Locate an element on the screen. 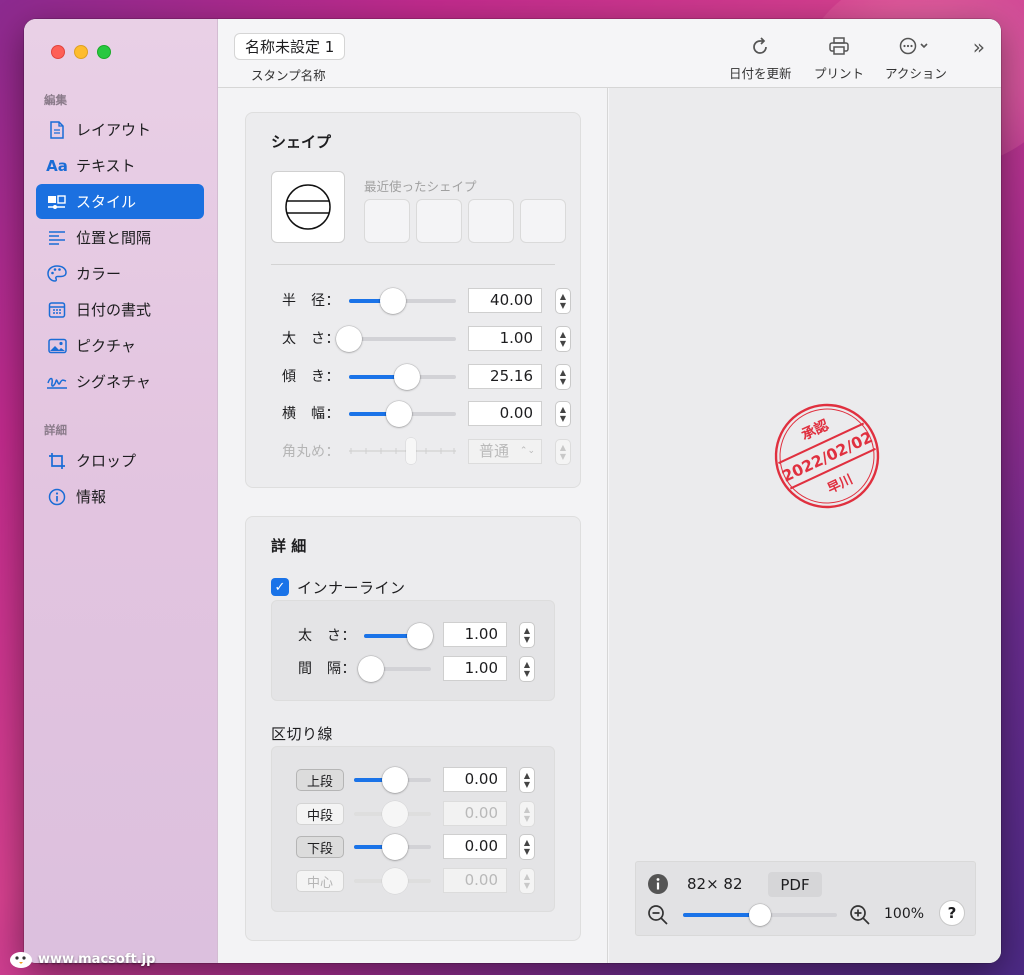 The height and width of the screenshot is (975, 1024). sidebar-item-label: ピクチャ is located at coordinates (106, 346).